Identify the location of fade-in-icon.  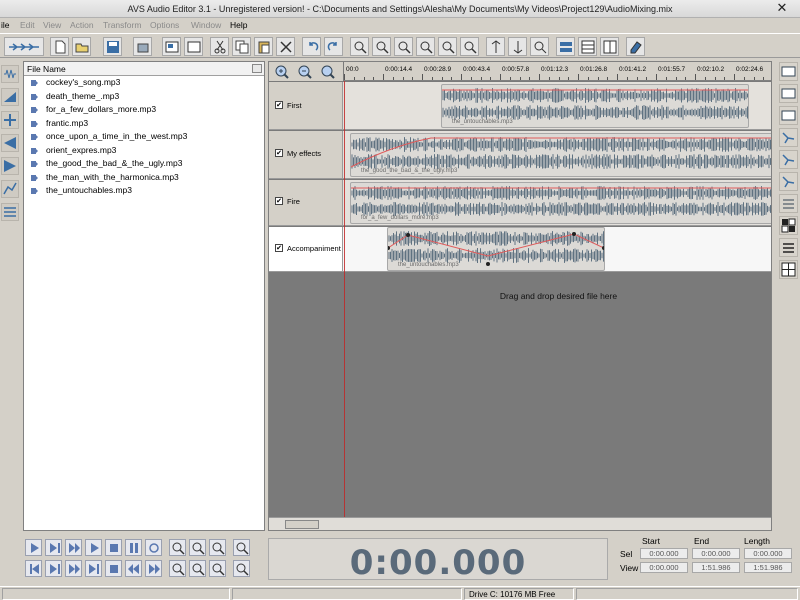
(10, 143).